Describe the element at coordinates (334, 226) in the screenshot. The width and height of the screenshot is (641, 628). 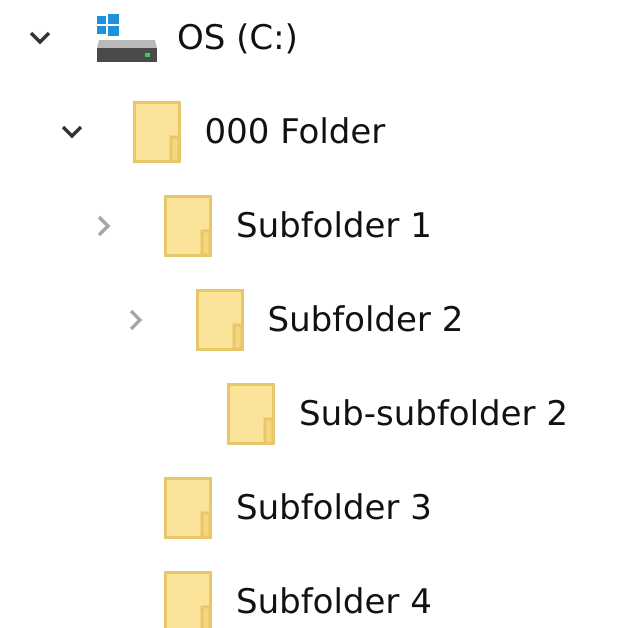
I see `folder-label: Subfolder 1` at that location.